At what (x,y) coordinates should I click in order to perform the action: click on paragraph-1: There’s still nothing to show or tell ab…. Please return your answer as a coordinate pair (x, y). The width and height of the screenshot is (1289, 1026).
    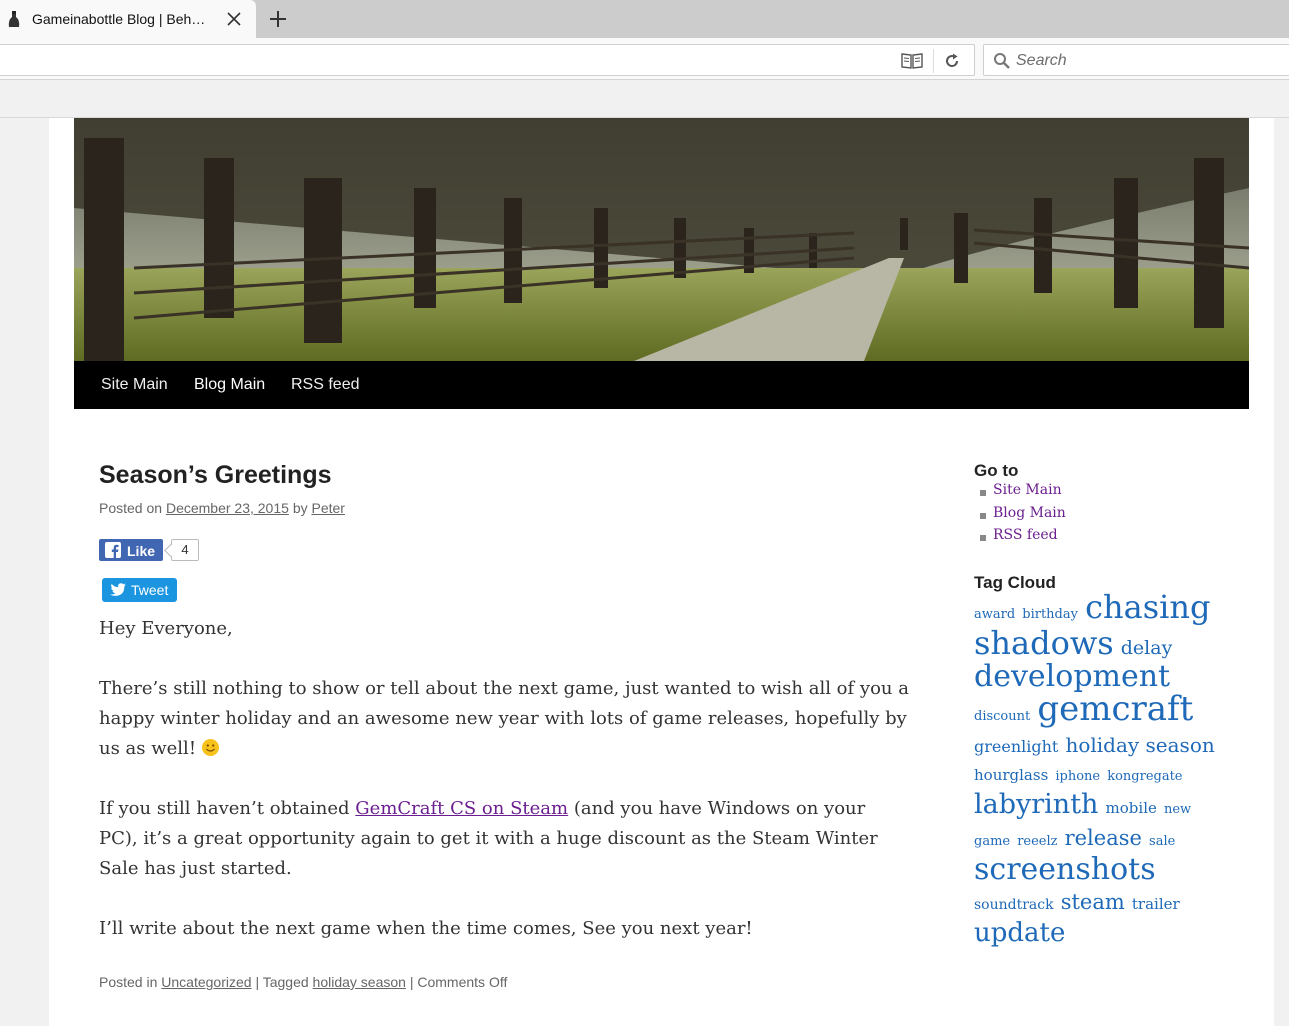
    Looking at the image, I should click on (504, 719).